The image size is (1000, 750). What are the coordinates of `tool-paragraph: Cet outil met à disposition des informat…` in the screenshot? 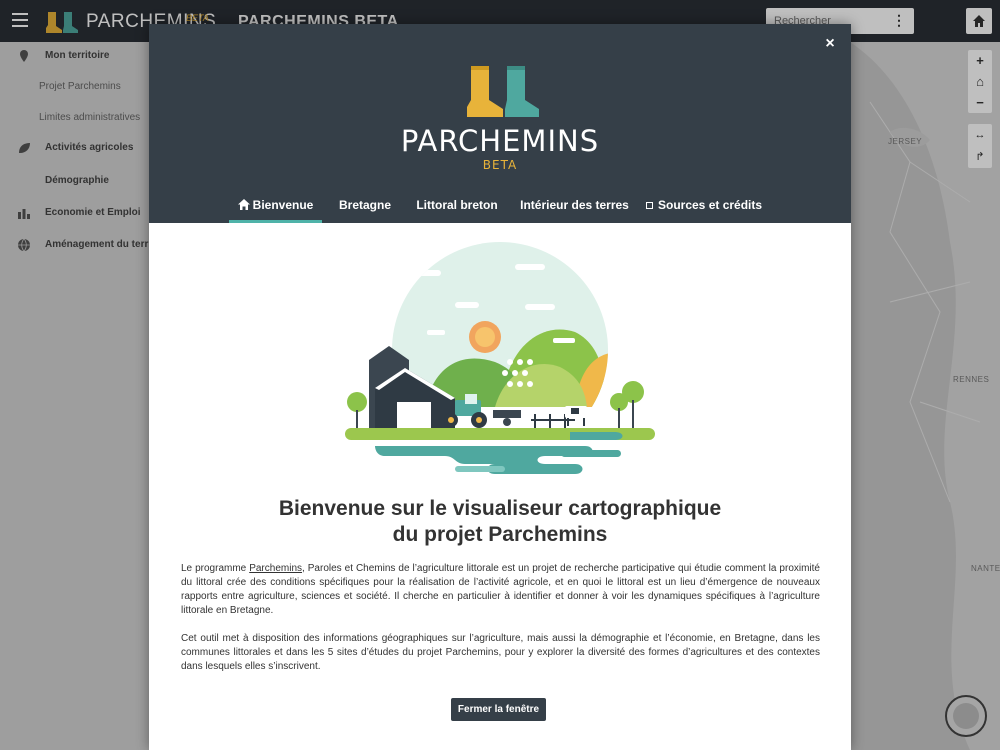 It's located at (500, 652).